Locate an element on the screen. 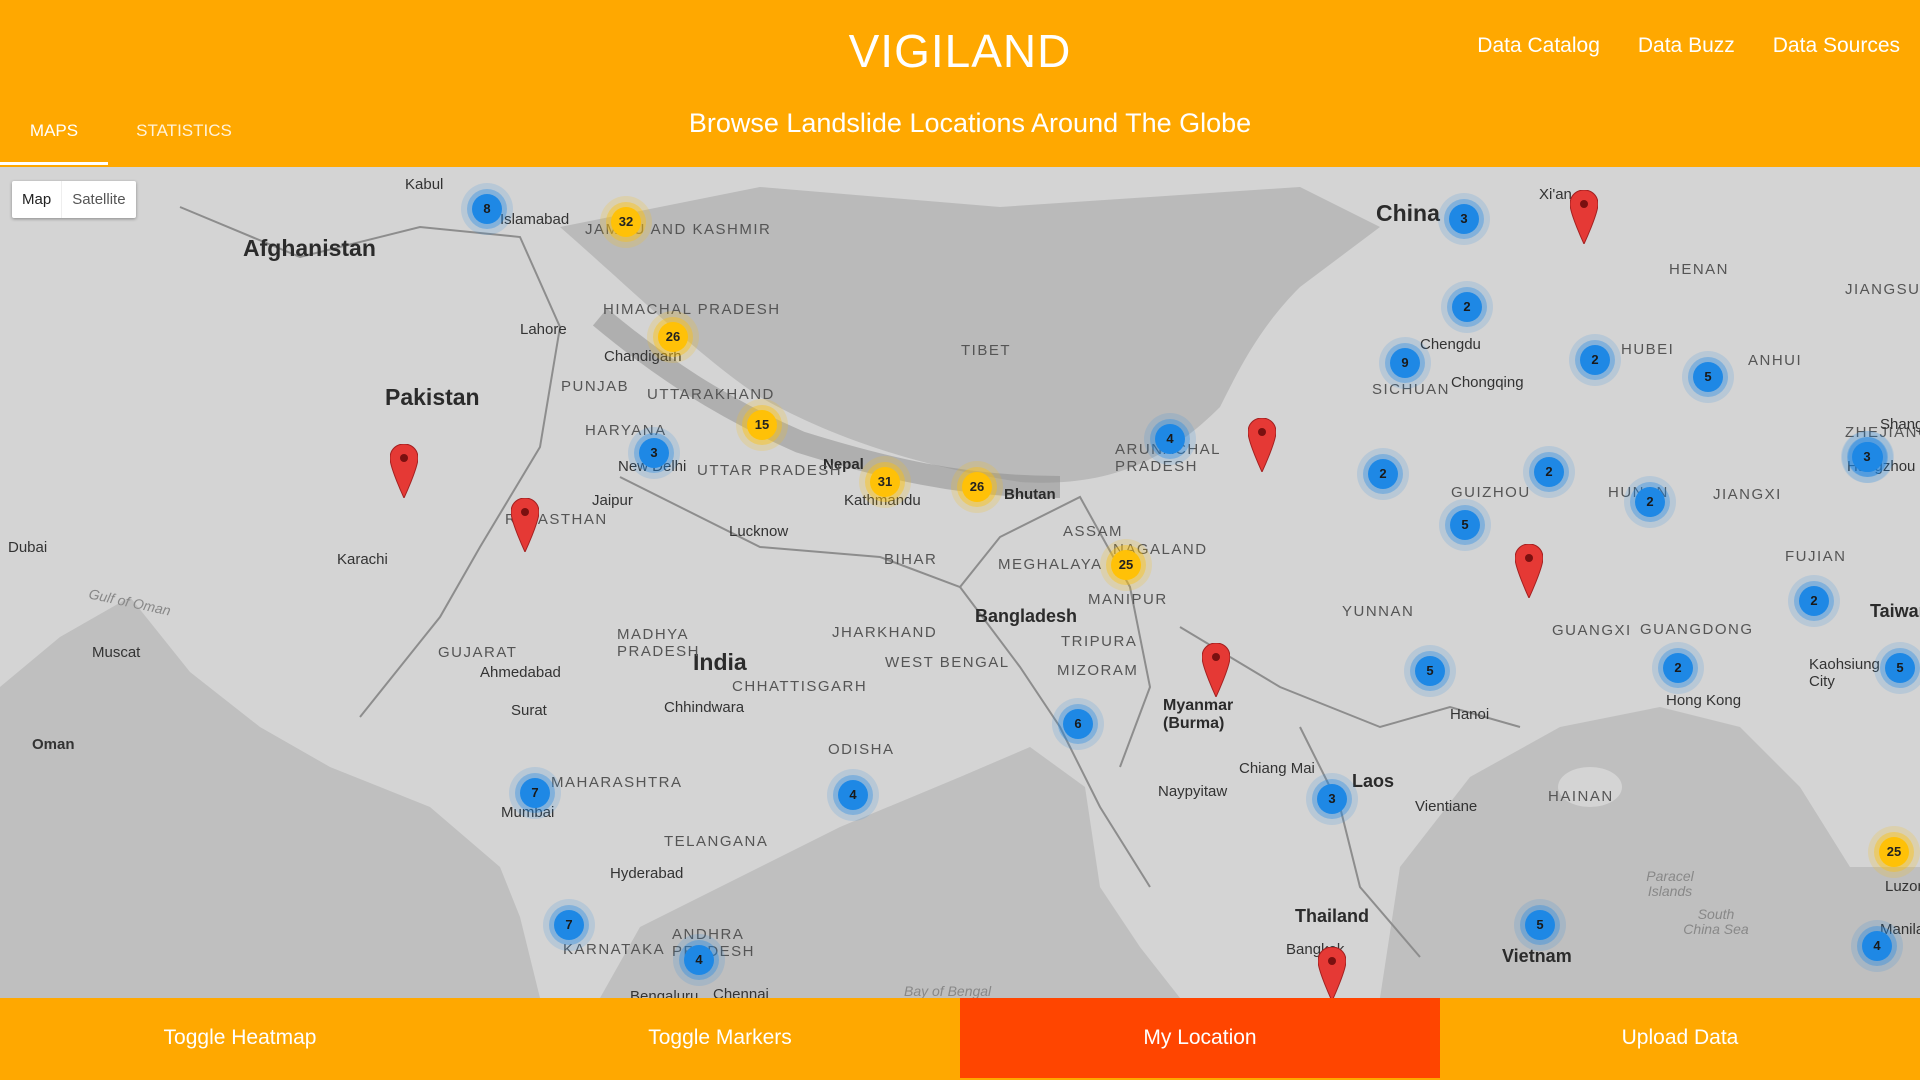 Image resolution: width=1920 pixels, height=1080 pixels. city-label: Lahore is located at coordinates (543, 329).